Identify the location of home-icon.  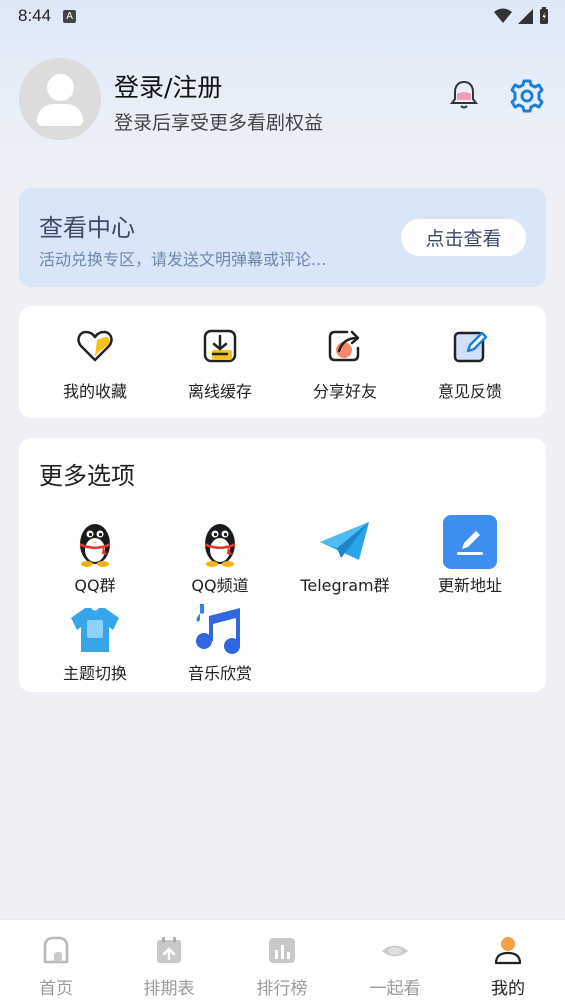
(56, 950).